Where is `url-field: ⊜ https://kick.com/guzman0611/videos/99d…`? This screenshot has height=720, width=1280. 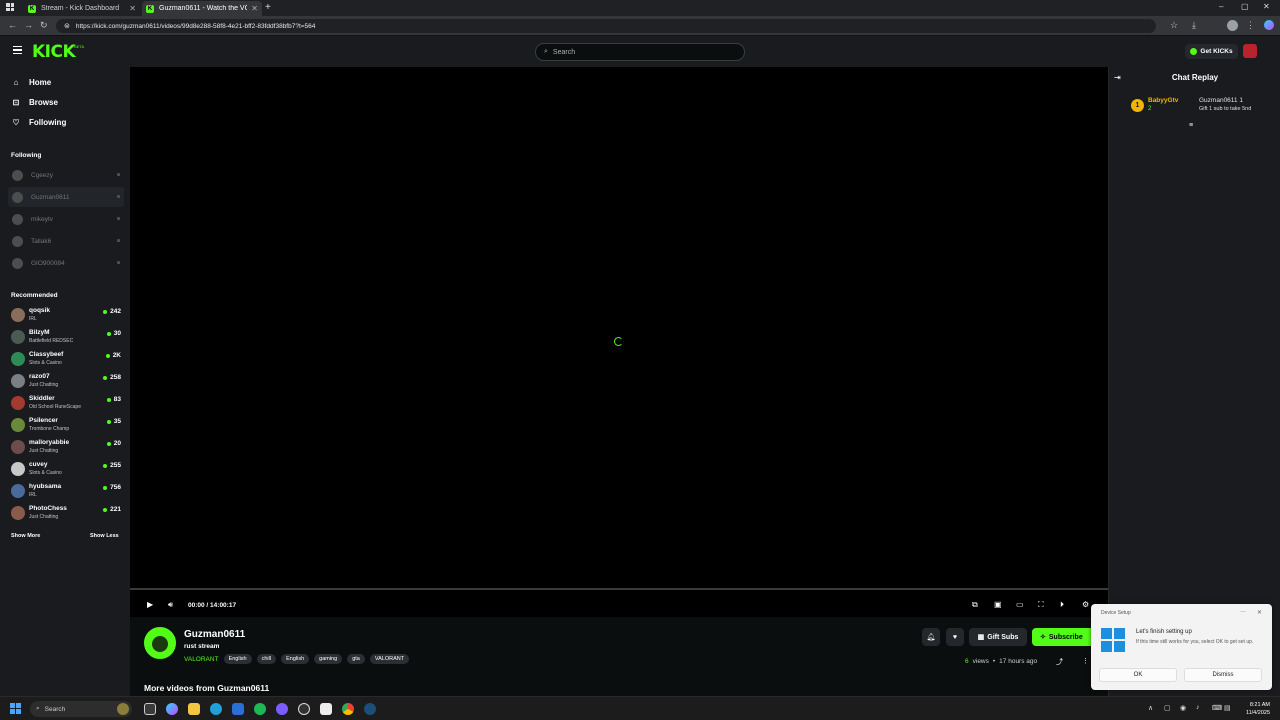 url-field: ⊜ https://kick.com/guzman0611/videos/99d… is located at coordinates (606, 26).